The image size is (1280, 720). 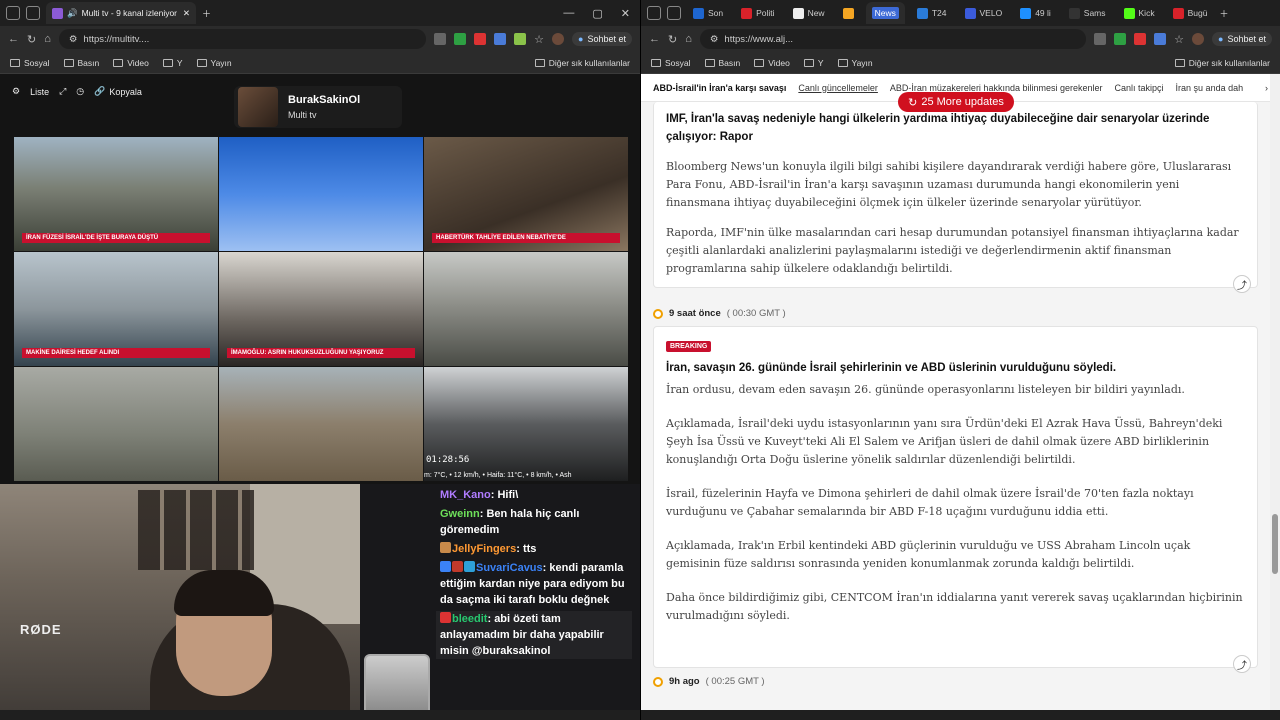 I want to click on browser-tab: T24, so click(x=932, y=13).